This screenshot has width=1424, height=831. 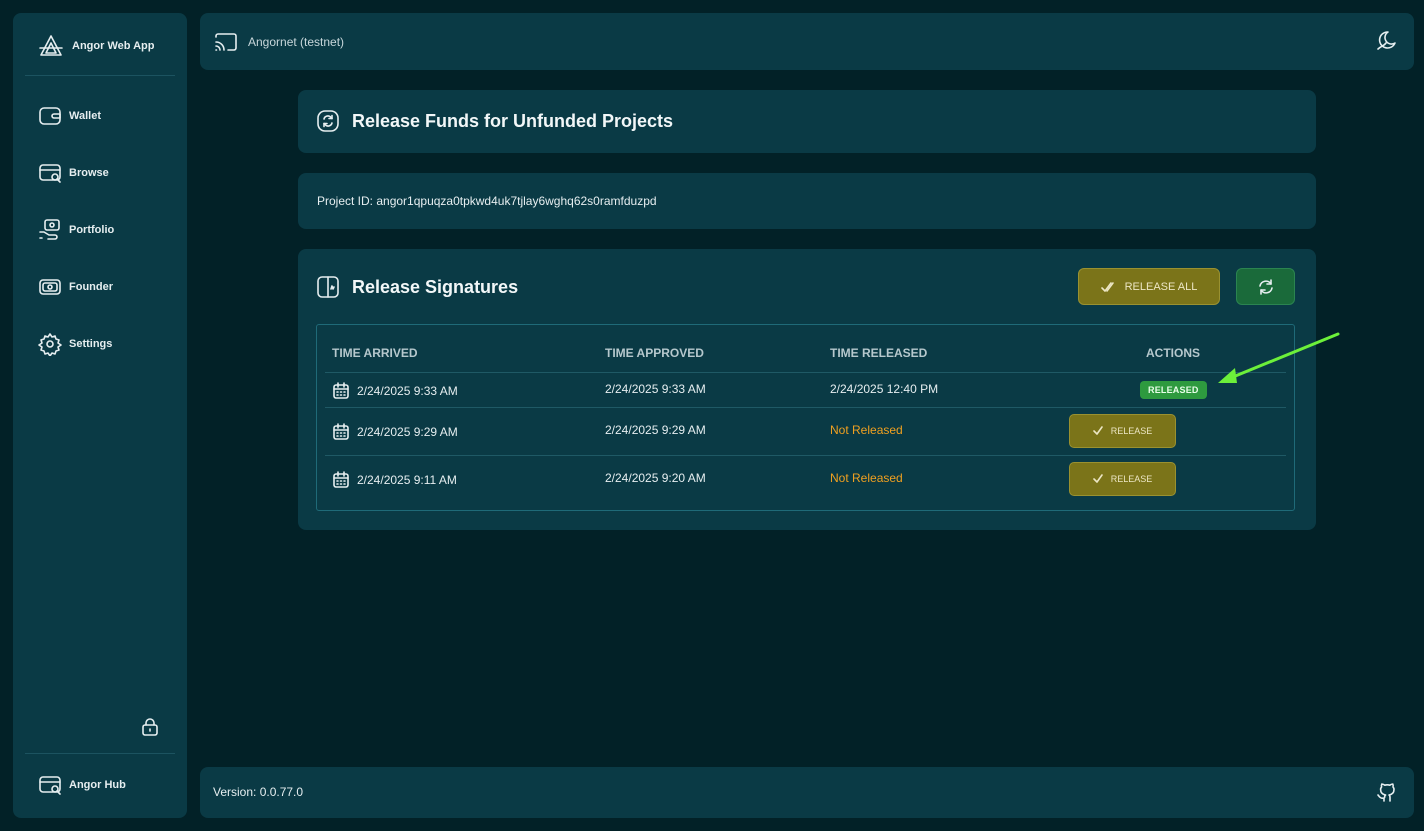 I want to click on sidebar-item-label: Browse, so click(x=89, y=173).